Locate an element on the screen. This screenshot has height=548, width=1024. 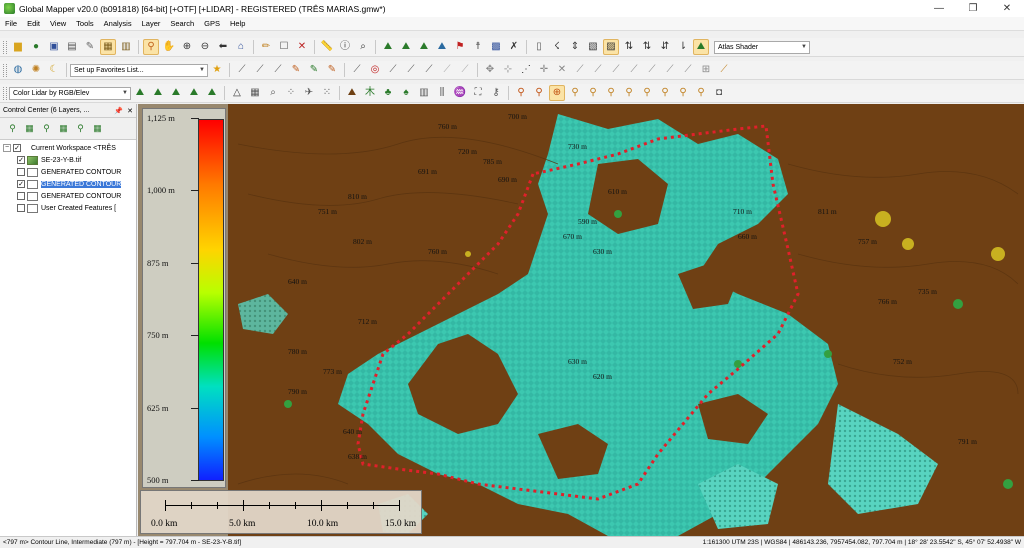
wrench-icon: ✎ is located at coordinates (90, 47).